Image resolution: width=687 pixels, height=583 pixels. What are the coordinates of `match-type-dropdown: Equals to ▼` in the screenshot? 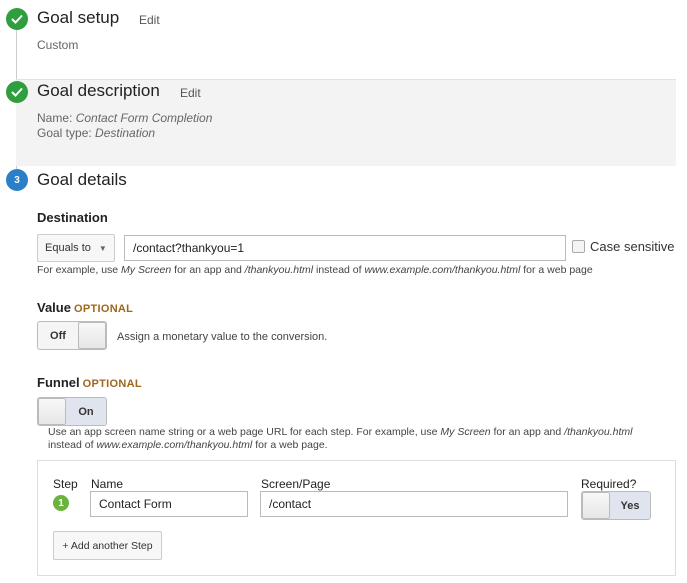 It's located at (76, 248).